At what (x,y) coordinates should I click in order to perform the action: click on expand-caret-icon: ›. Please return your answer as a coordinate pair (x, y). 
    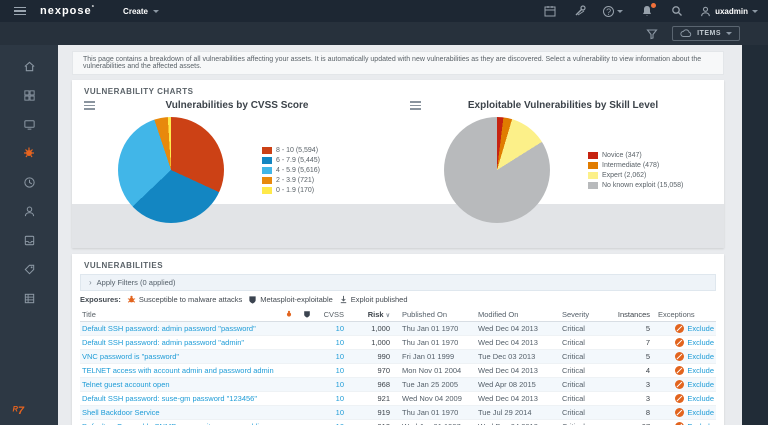
    Looking at the image, I should click on (90, 282).